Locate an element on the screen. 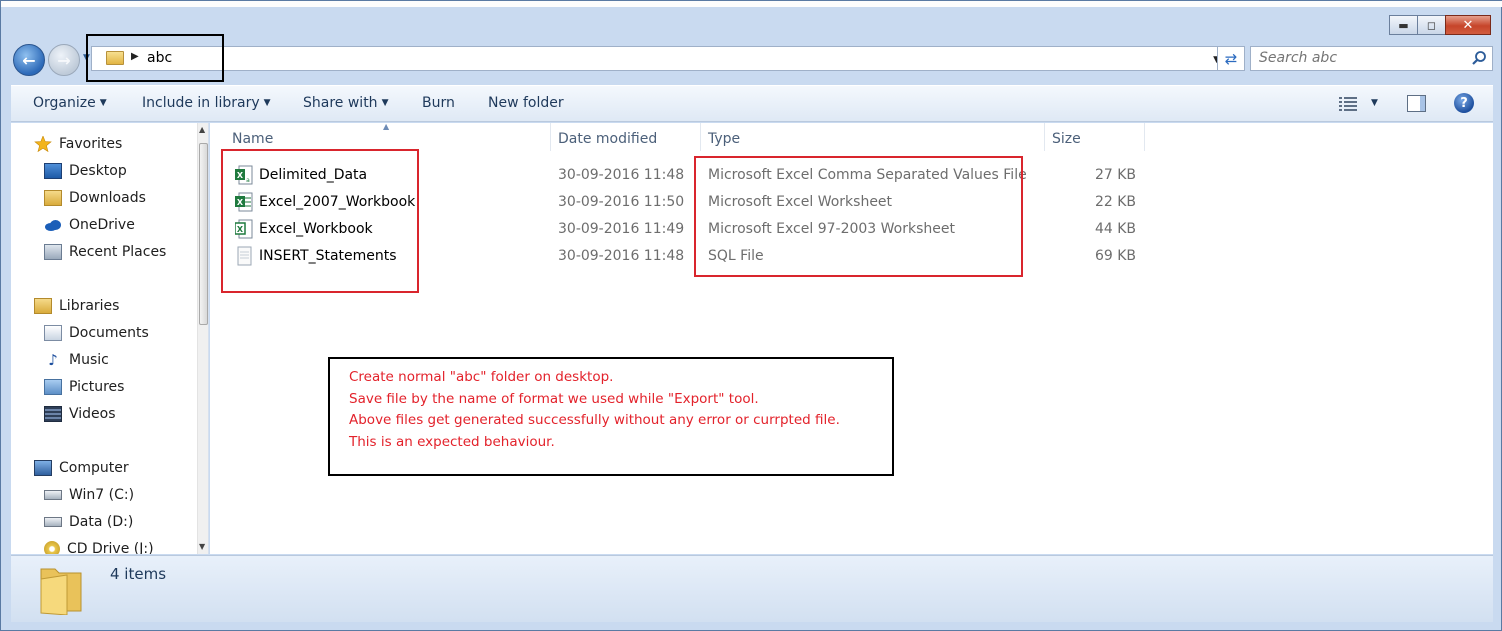  sidebar-item-cd-drive-j: CD Drive (J:) is located at coordinates (99, 547).